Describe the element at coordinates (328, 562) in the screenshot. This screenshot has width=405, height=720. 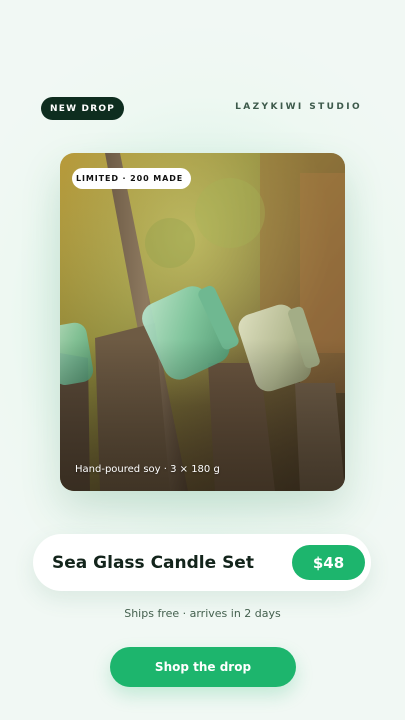
I see `price-pill: $48` at that location.